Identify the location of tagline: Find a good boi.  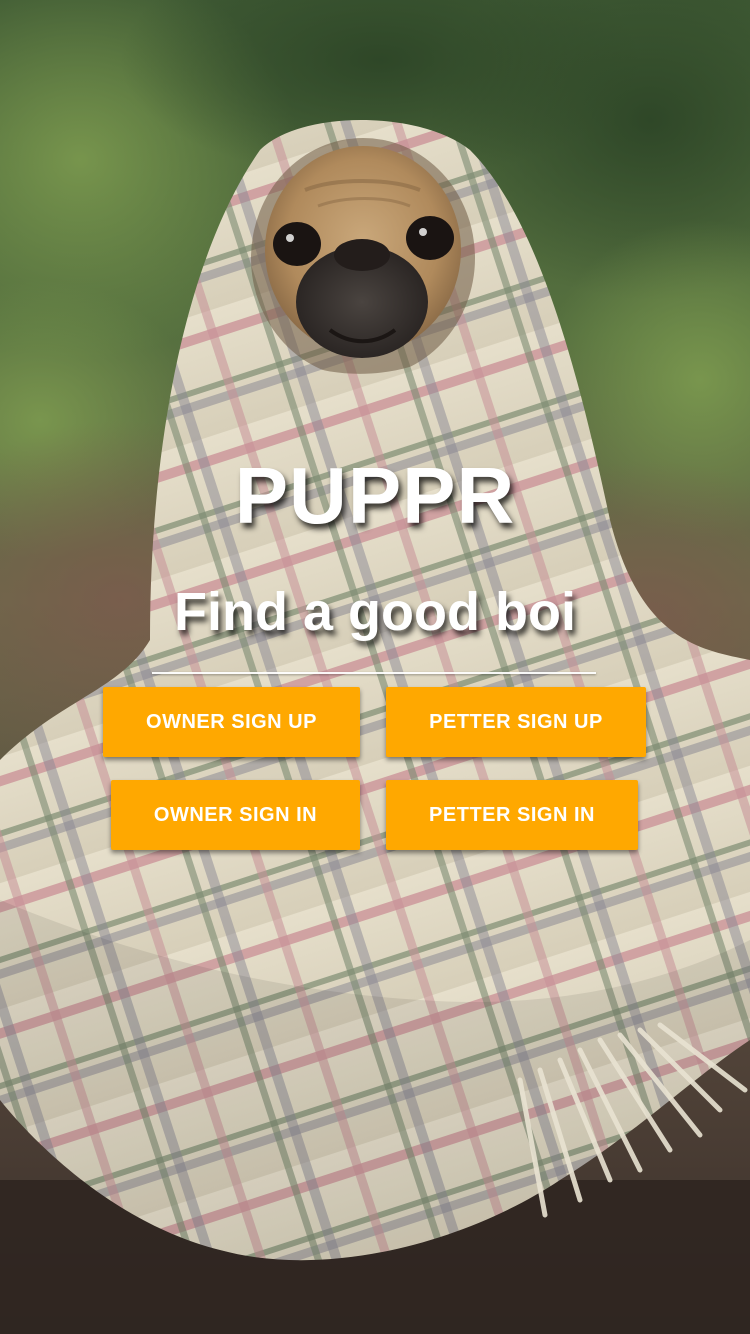
(375, 612).